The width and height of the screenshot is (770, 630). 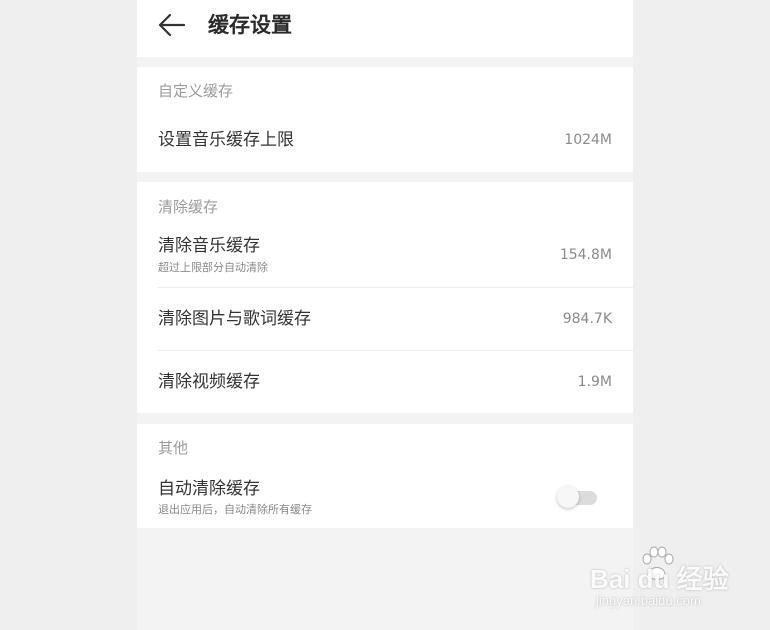 What do you see at coordinates (385, 28) in the screenshot?
I see `top-bar: 缓存设置` at bounding box center [385, 28].